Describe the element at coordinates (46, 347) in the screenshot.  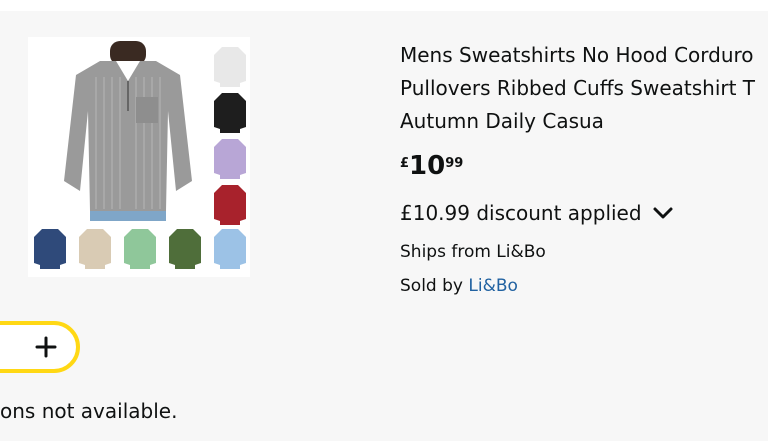
I see `plus-icon` at that location.